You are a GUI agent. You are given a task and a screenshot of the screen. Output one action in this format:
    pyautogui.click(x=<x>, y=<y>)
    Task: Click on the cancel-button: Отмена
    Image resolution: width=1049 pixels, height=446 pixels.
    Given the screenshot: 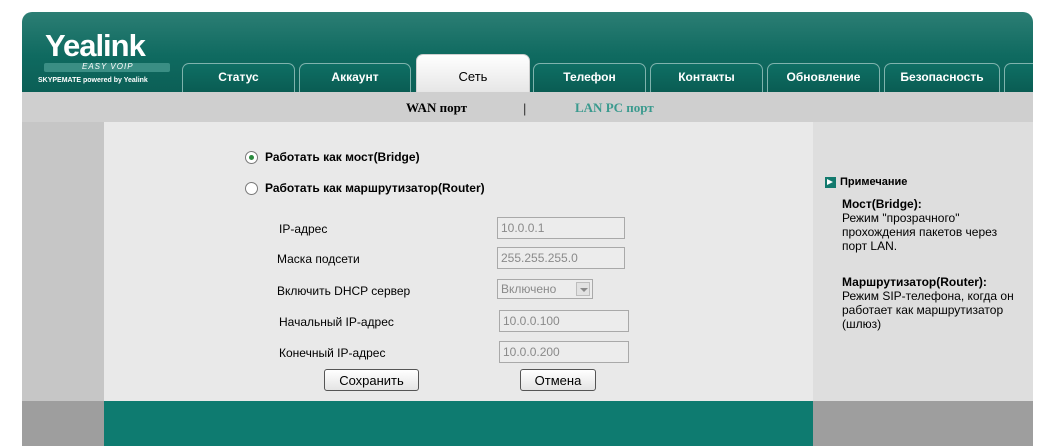 What is the action you would take?
    pyautogui.click(x=558, y=380)
    